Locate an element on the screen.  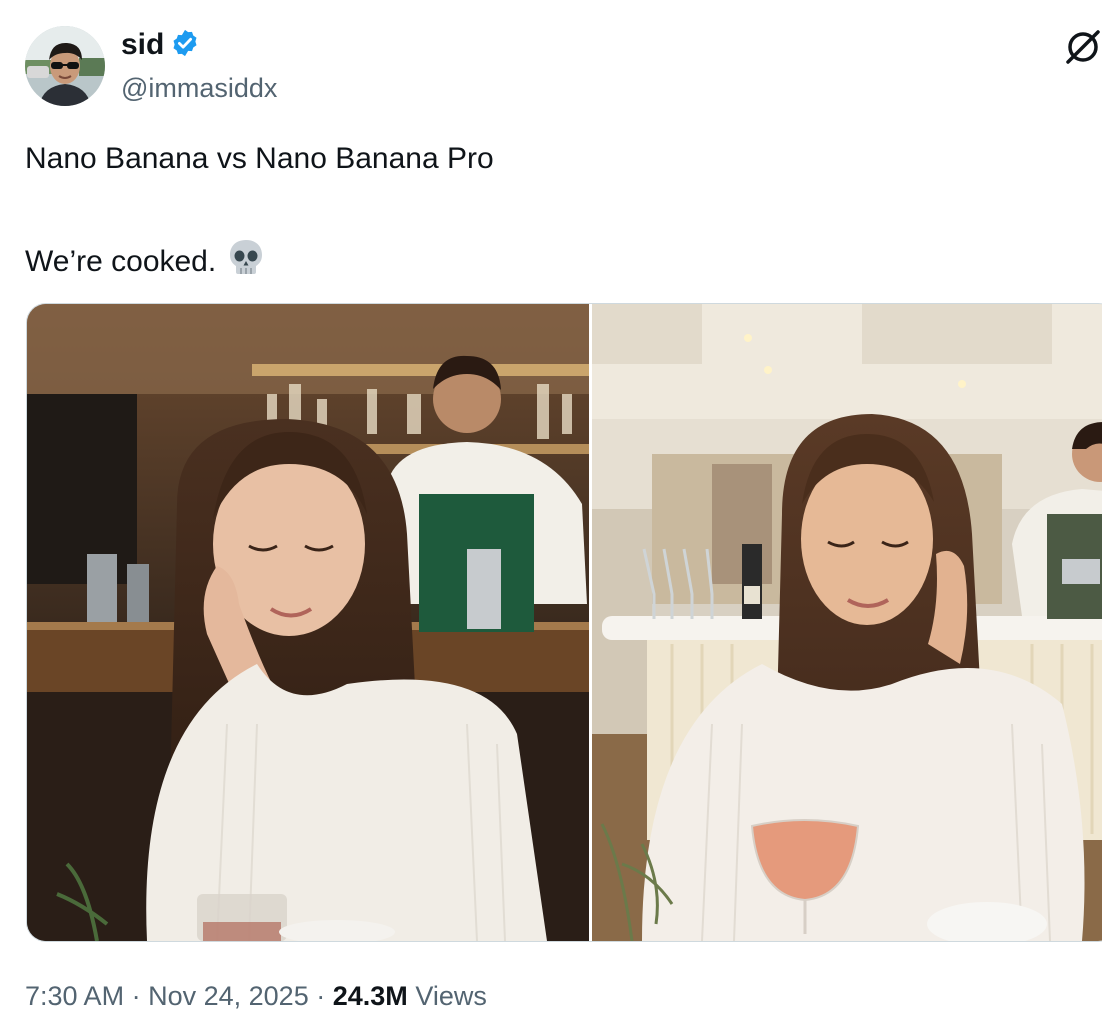
tweet-text-line-2: We’re cooked. is located at coordinates (145, 261).